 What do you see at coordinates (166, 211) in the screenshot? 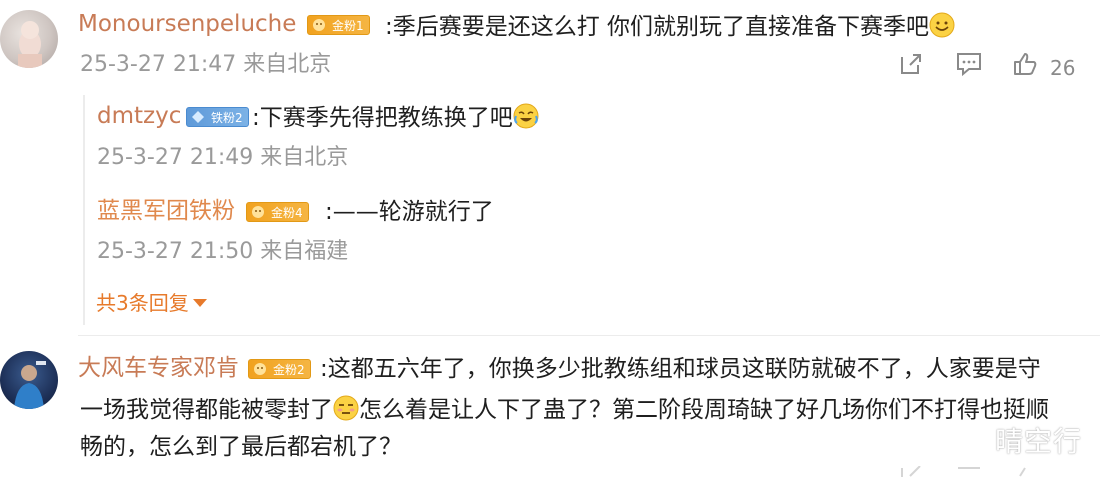
I see `reply-username: 蓝黑军团铁粉` at bounding box center [166, 211].